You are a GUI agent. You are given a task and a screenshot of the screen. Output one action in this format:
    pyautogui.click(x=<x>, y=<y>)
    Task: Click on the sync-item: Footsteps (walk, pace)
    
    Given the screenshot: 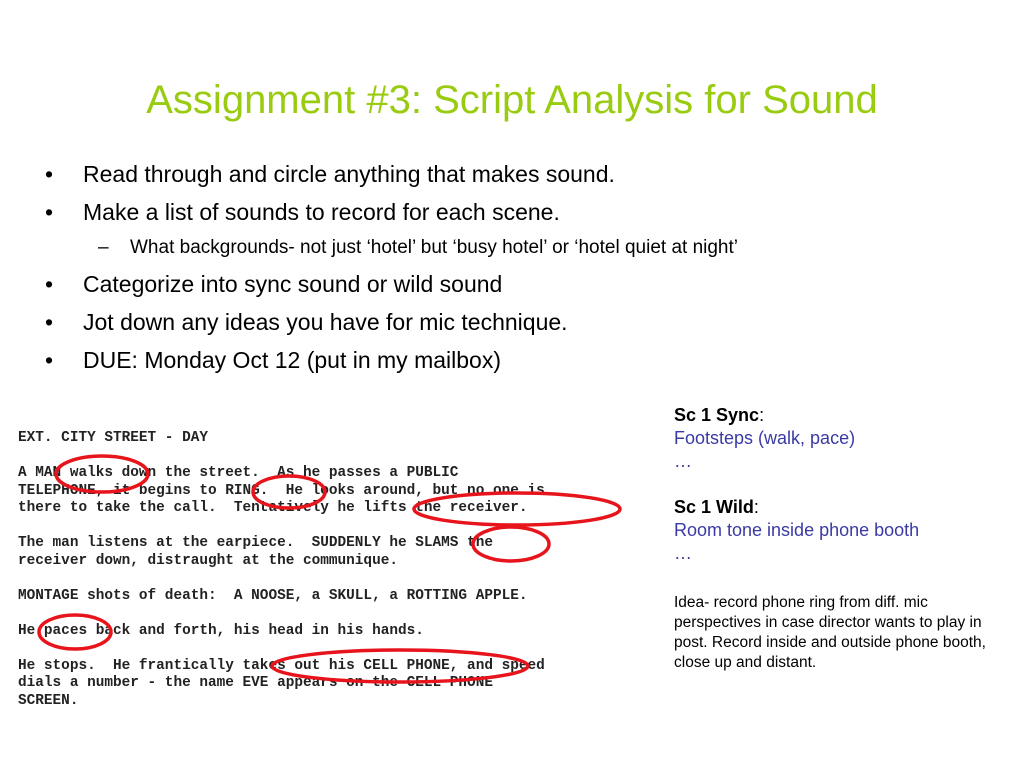 What is the action you would take?
    pyautogui.click(x=765, y=438)
    